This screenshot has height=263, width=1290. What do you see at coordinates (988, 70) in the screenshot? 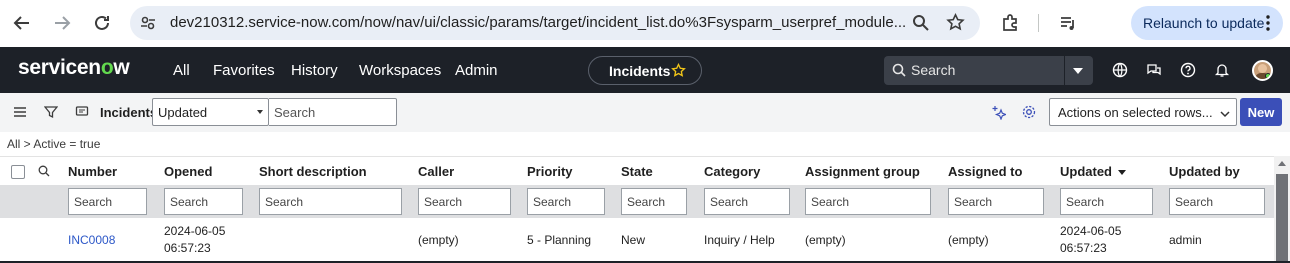
I see `global-search: Search` at bounding box center [988, 70].